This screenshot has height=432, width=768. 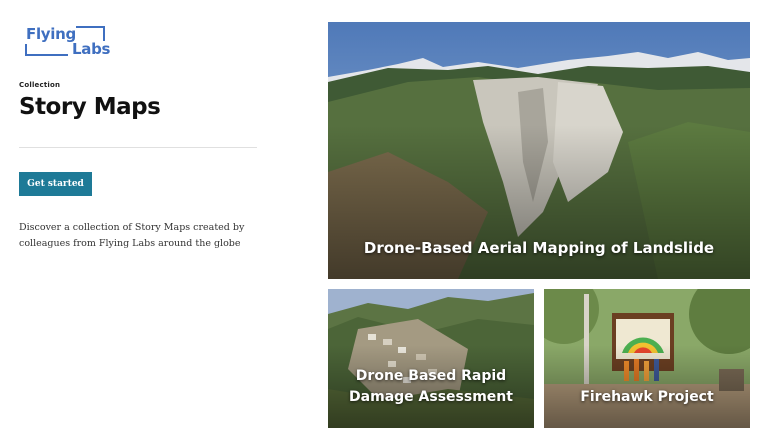 I want to click on card-title: Drone-Based Aerial Mapping of Landslide, so click(x=539, y=248).